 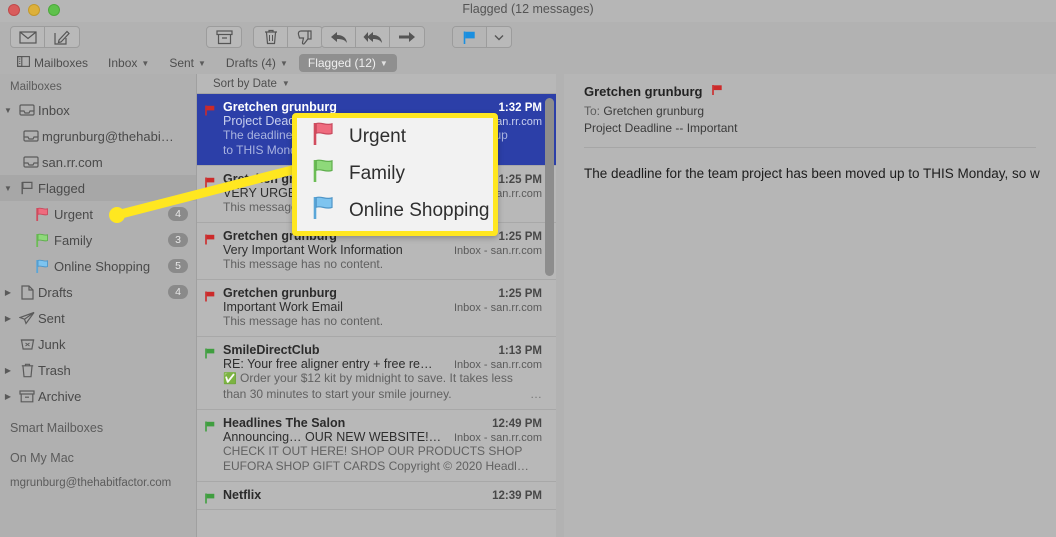 What do you see at coordinates (57, 428) in the screenshot?
I see `sidebar-section-smart-mailboxes: Smart Mailboxes` at bounding box center [57, 428].